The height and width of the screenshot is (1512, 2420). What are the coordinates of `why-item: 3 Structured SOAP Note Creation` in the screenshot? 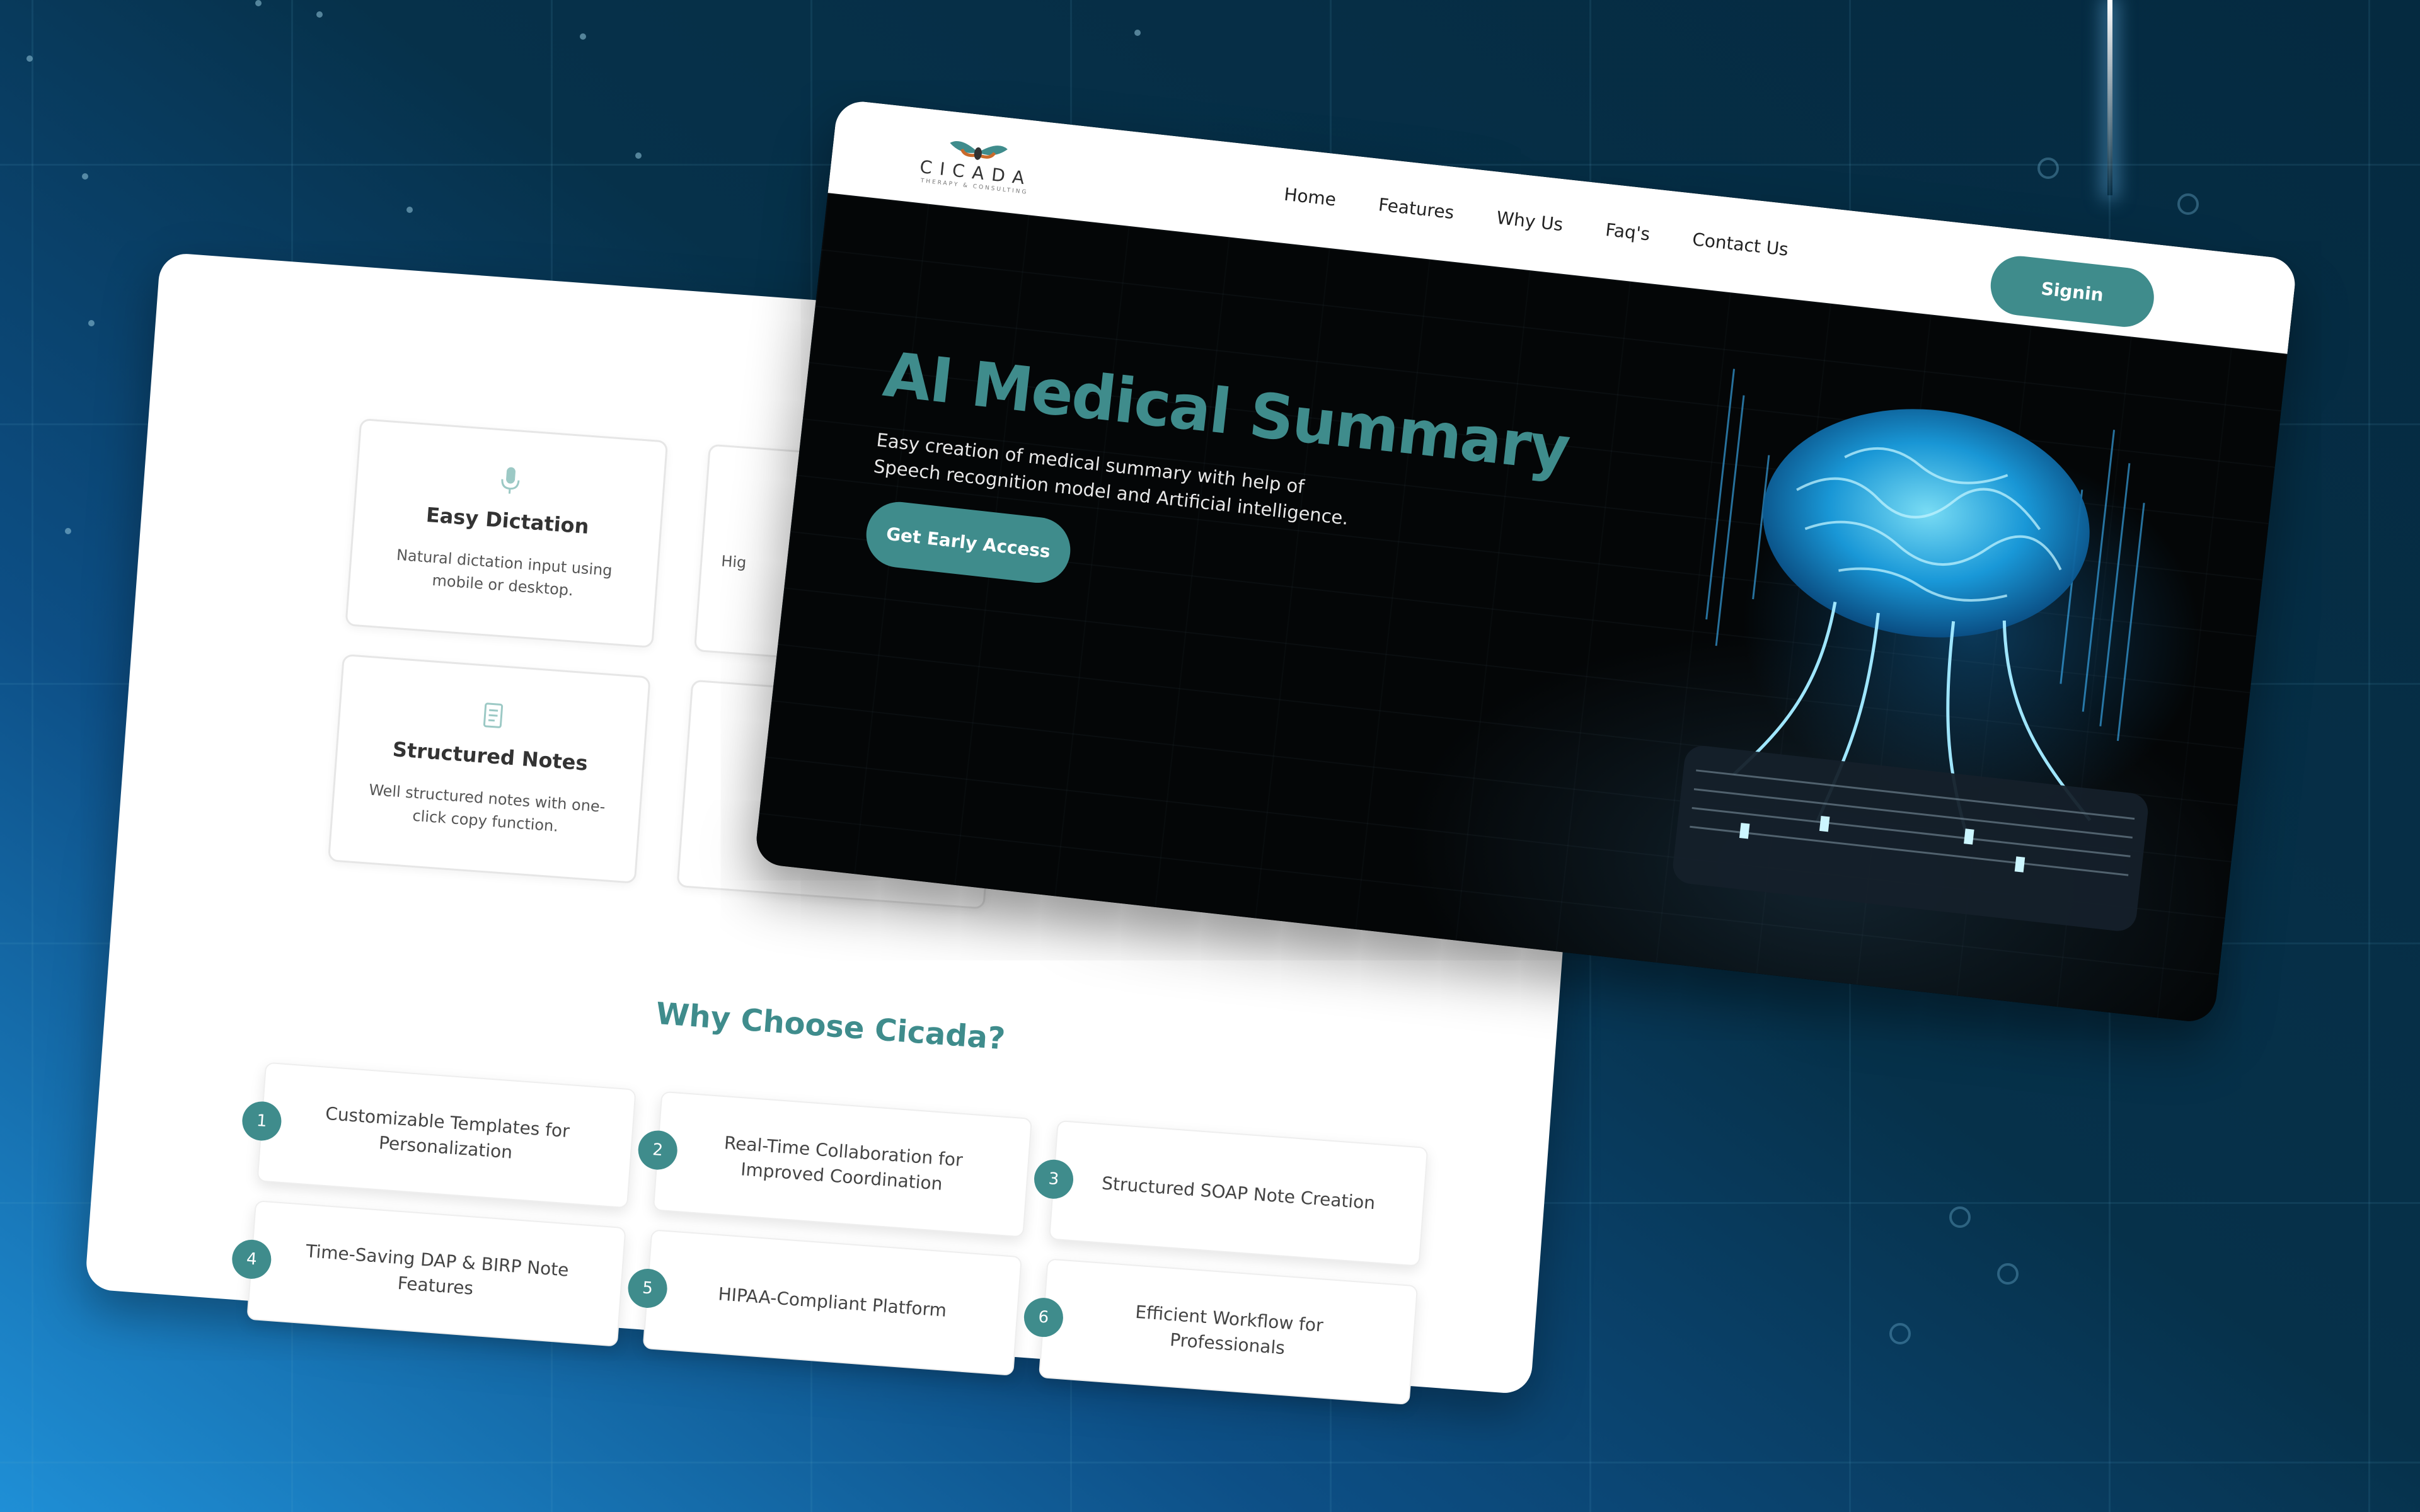 It's located at (1231, 1193).